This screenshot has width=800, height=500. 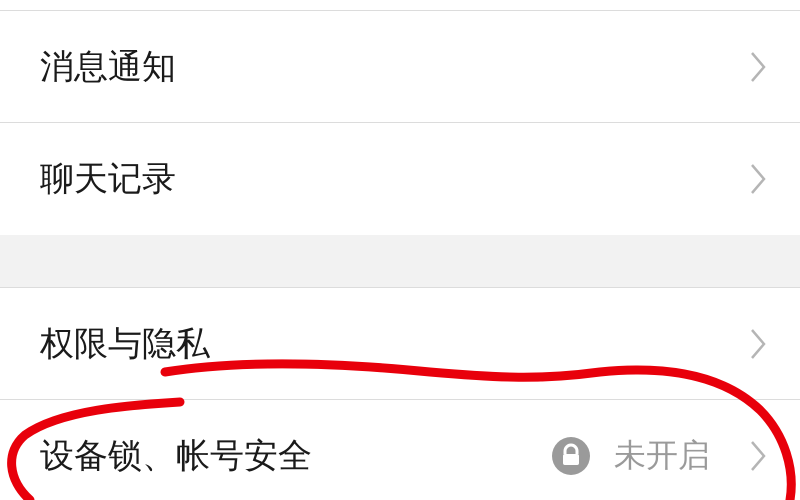 I want to click on item-label: 聊天记录, so click(x=108, y=179).